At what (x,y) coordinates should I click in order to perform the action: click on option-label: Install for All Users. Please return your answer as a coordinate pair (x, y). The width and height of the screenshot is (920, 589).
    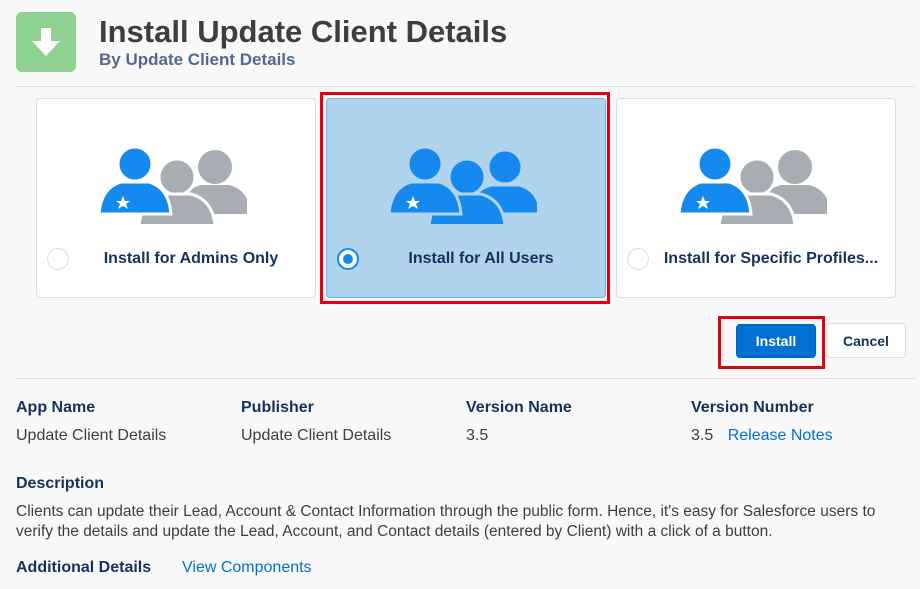
    Looking at the image, I should click on (481, 258).